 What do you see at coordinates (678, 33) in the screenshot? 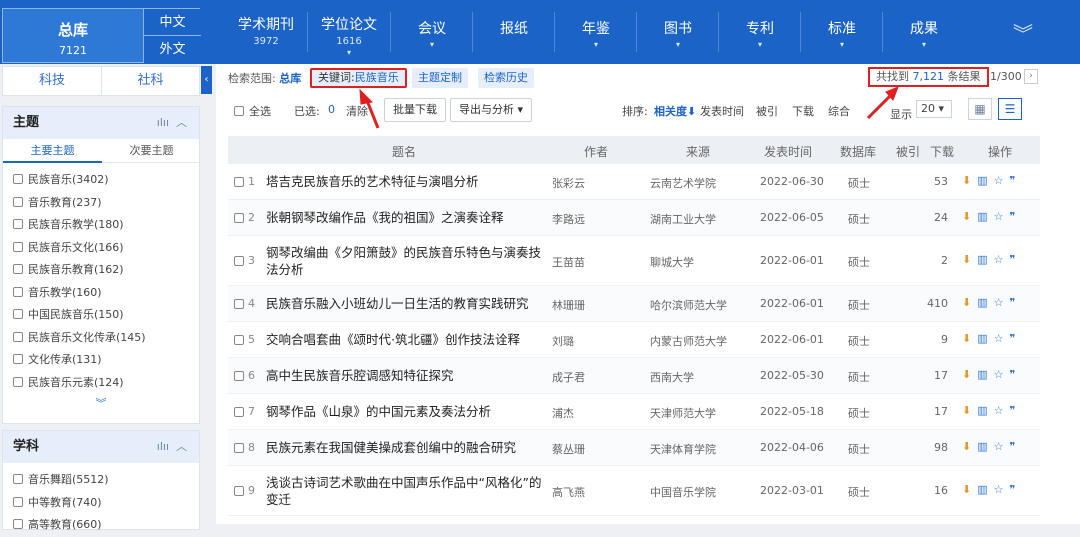
I see `nav-item-5: 图书 ▾` at bounding box center [678, 33].